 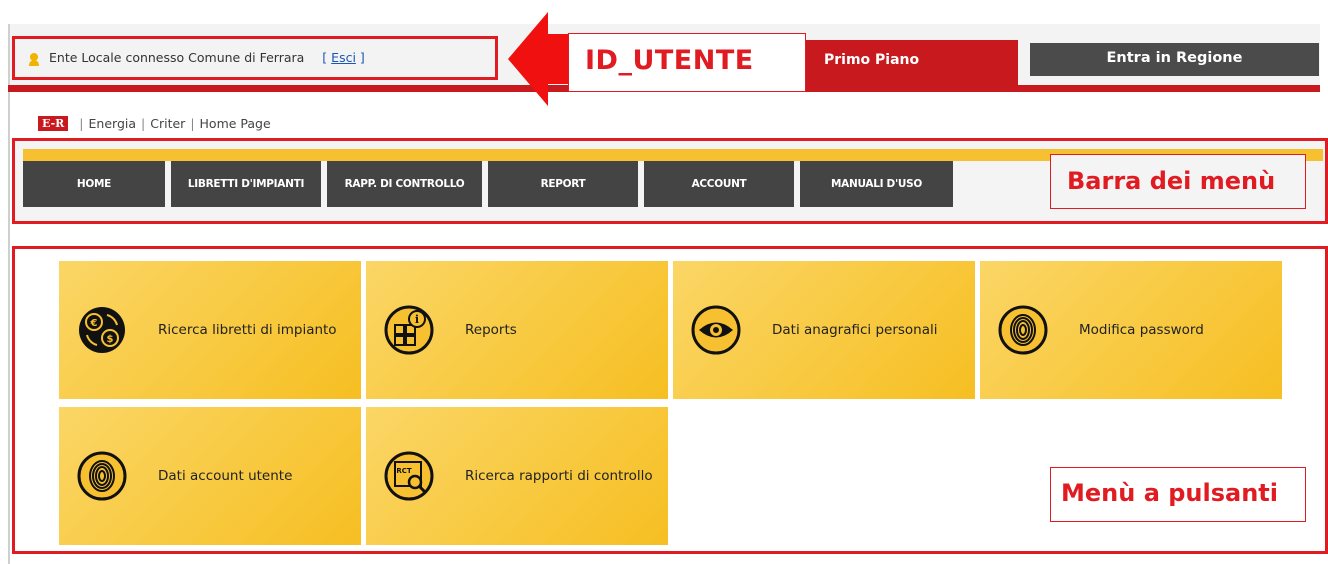 What do you see at coordinates (417, 319) in the screenshot?
I see `svg-text: i` at bounding box center [417, 319].